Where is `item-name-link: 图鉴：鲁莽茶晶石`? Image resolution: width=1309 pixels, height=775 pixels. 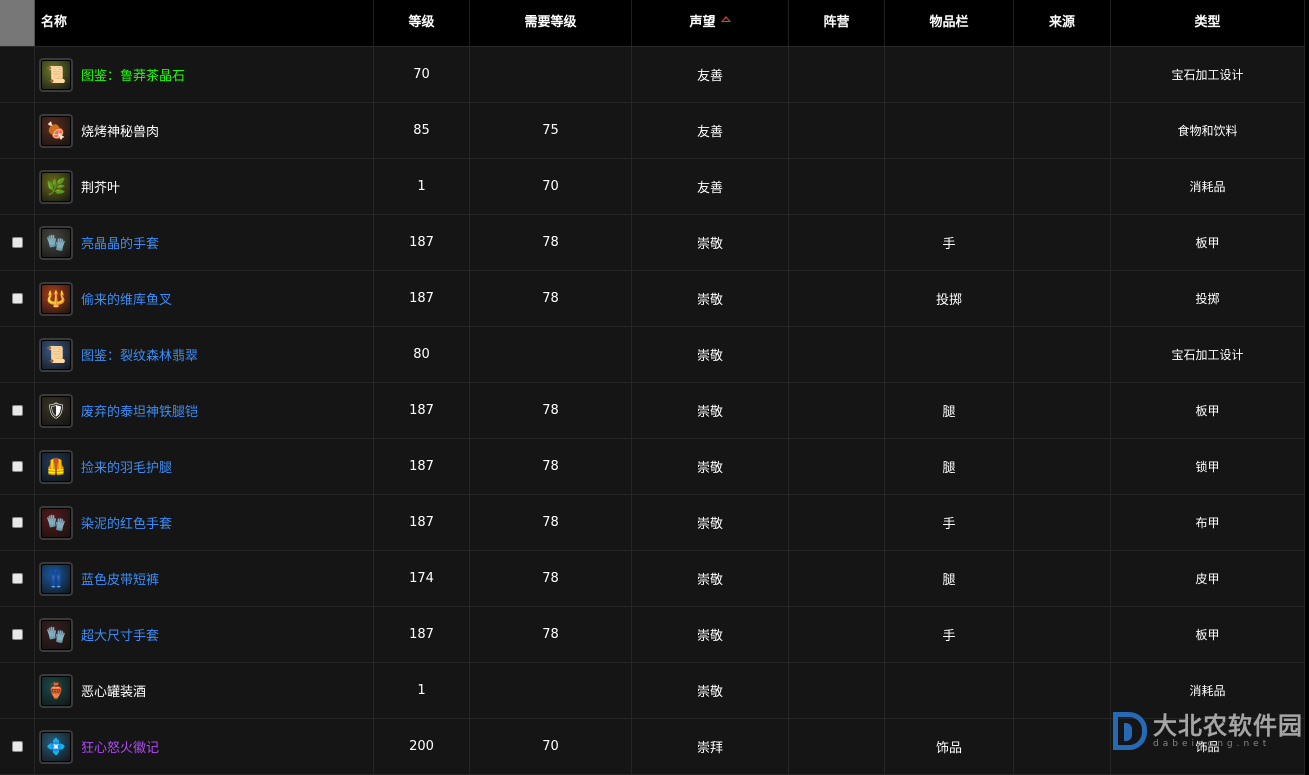 item-name-link: 图鉴：鲁莽茶晶石 is located at coordinates (133, 74).